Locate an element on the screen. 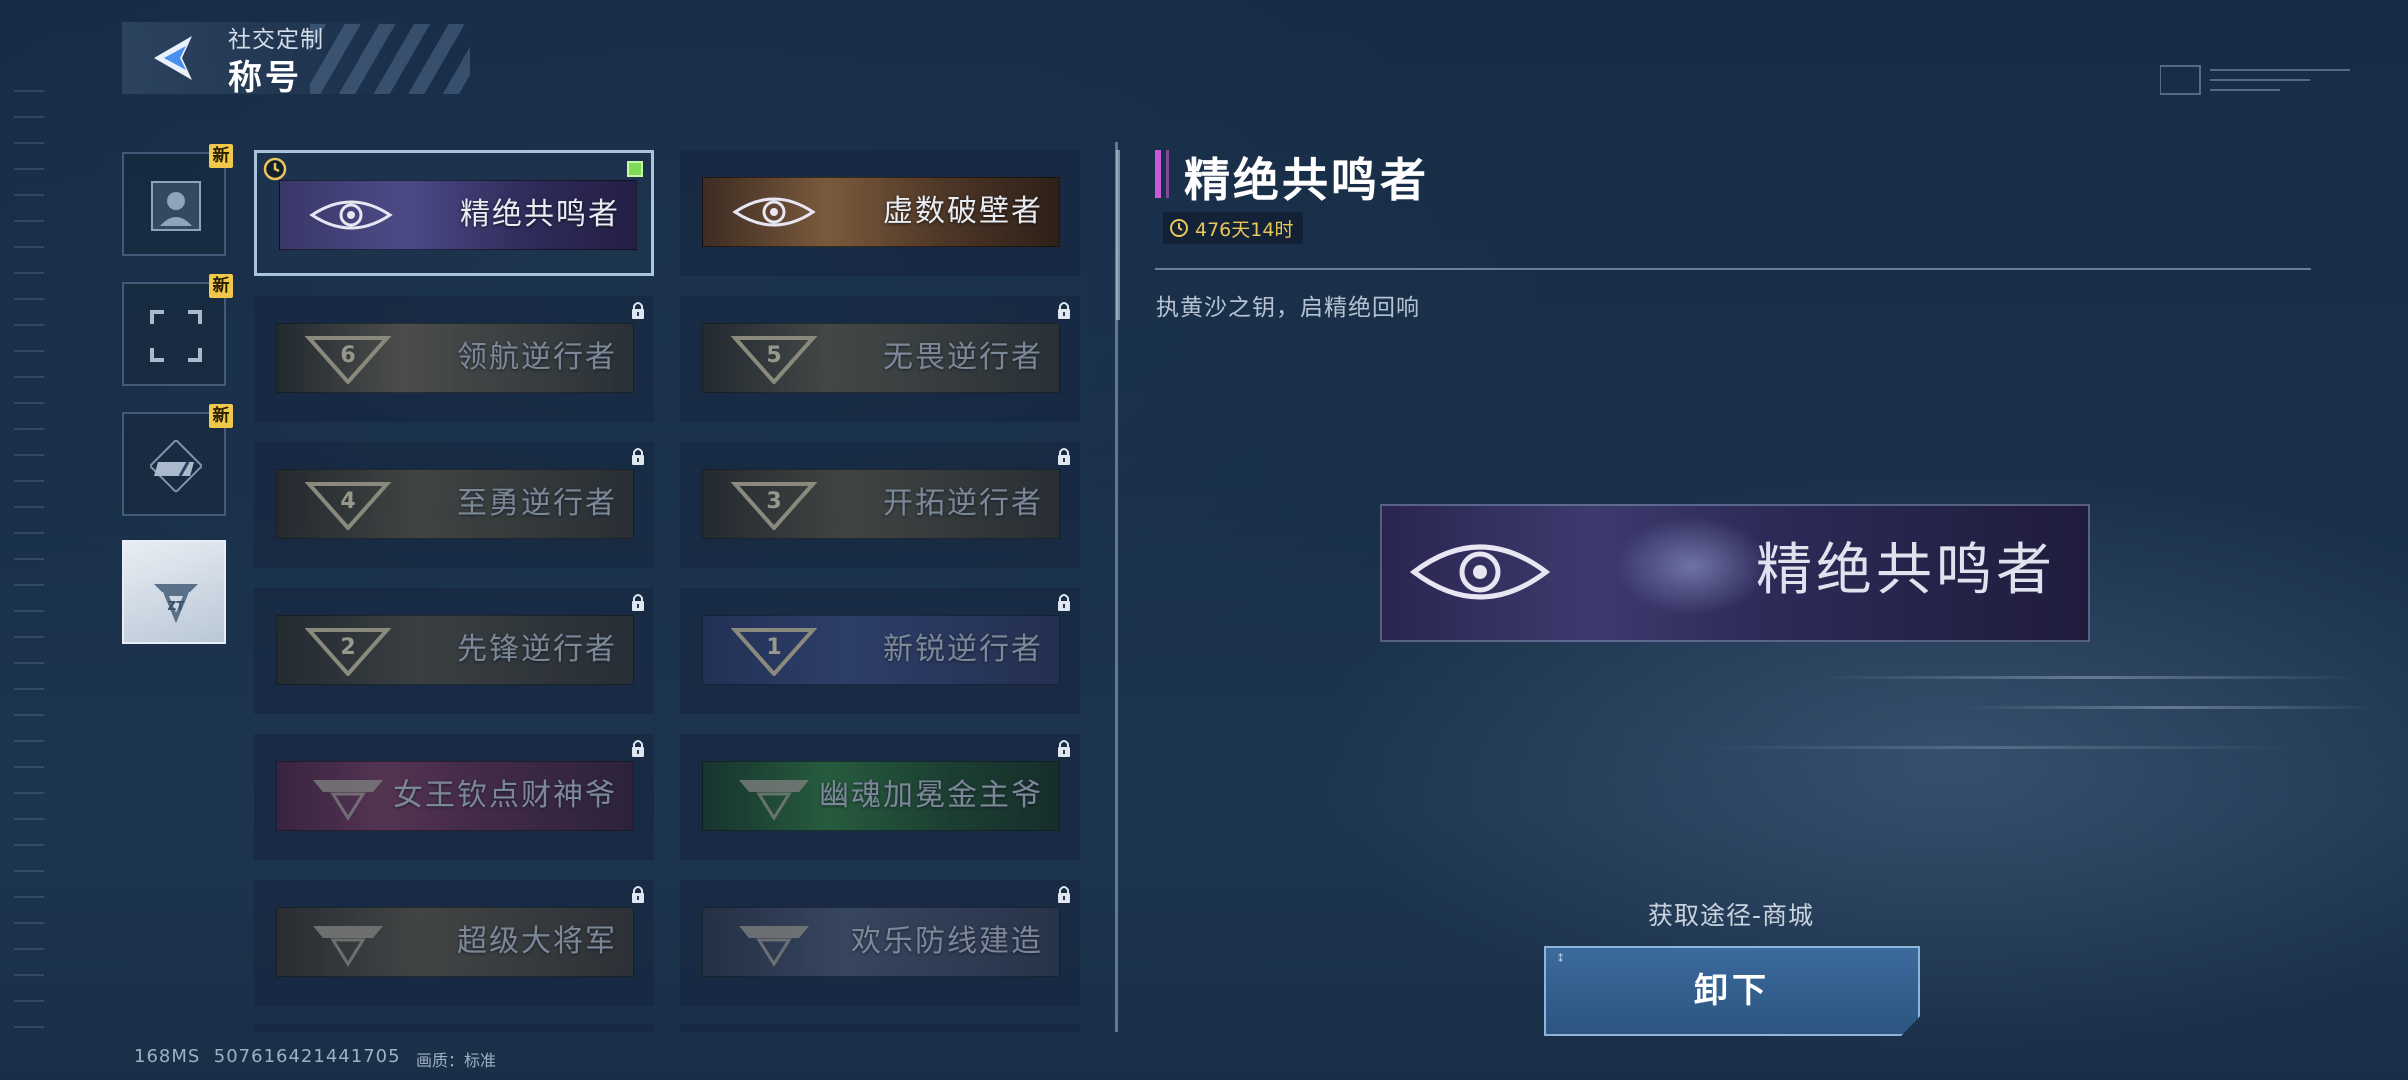 This screenshot has height=1080, width=2408. title-banner: 5 无畏逆行者 is located at coordinates (881, 358).